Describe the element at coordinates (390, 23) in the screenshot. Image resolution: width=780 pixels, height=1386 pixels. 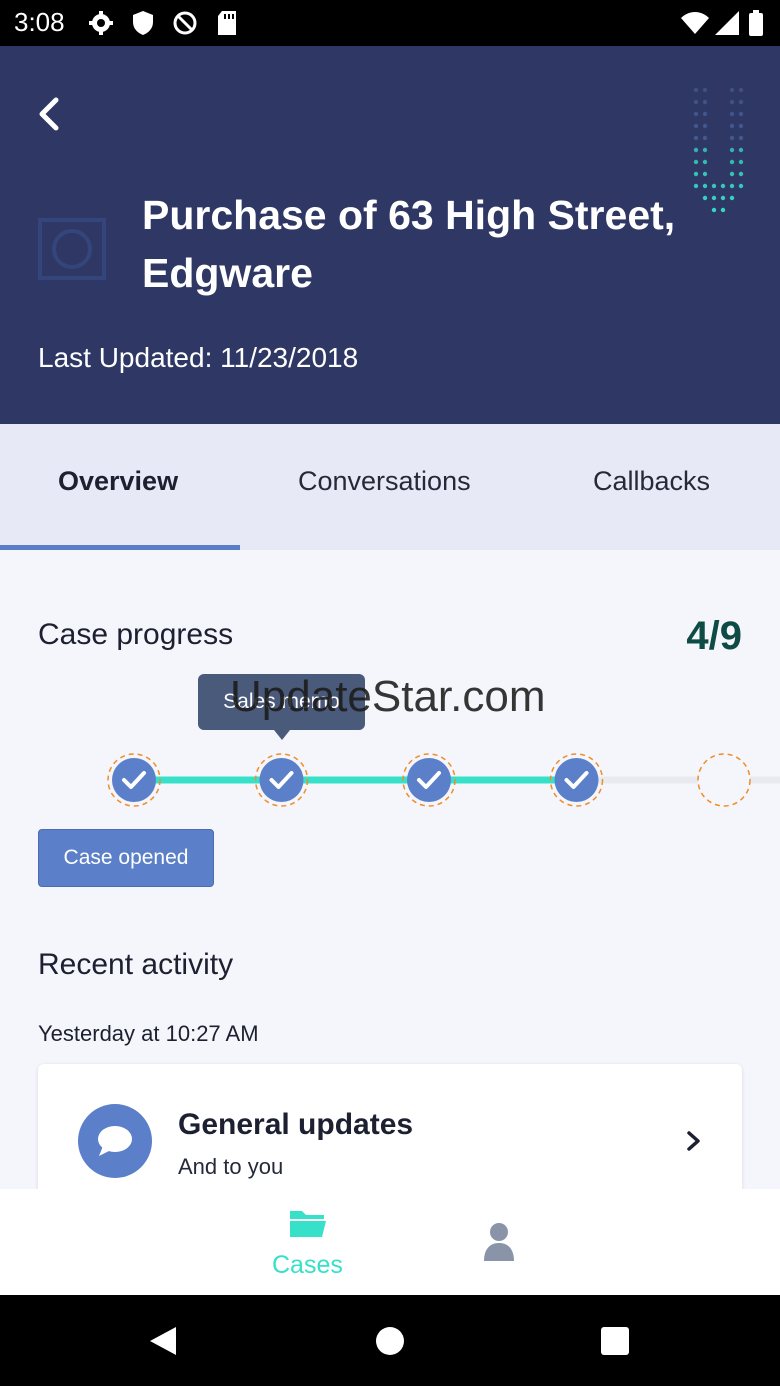
I see `status-bar: 3:08` at that location.